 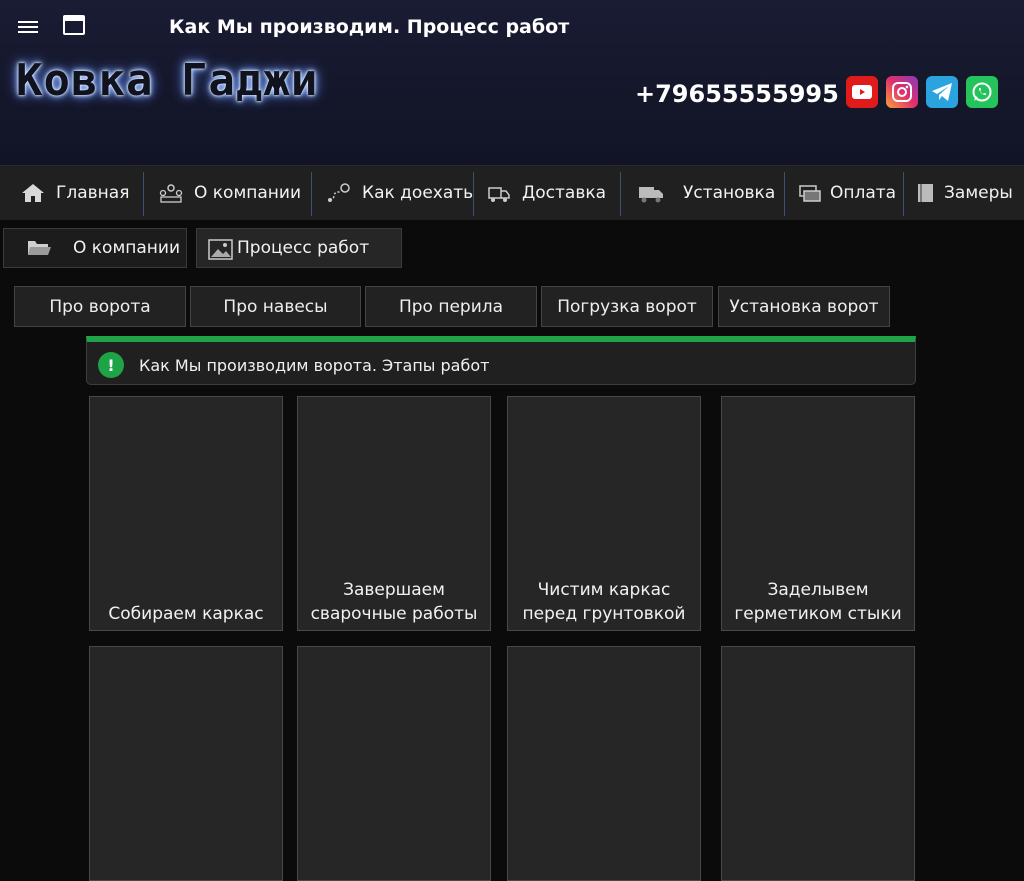 I want to click on breadcrumb-process: Процесс работ, so click(x=299, y=248).